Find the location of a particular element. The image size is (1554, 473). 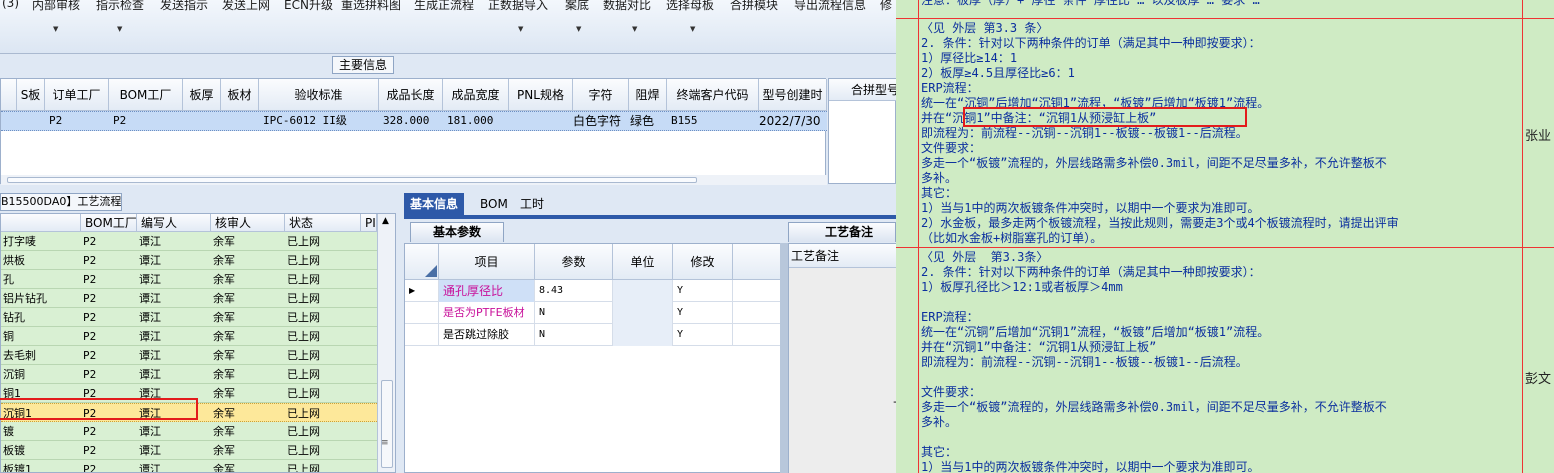

cell-model-created: 2022/7/30 is located at coordinates (791, 121).